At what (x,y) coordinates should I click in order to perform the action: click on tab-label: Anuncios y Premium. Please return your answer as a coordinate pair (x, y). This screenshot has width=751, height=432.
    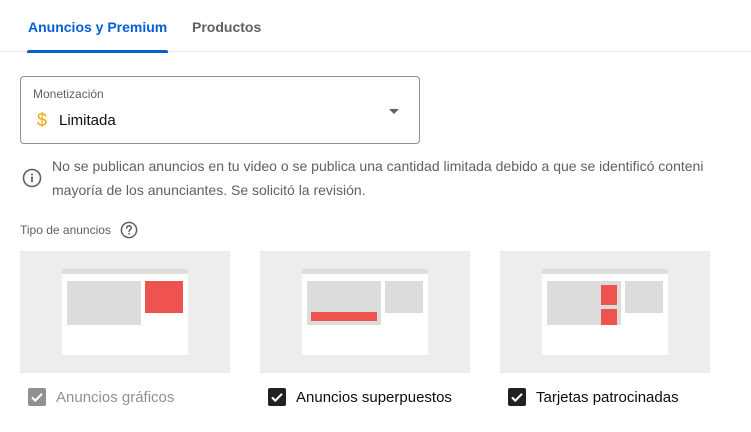
    Looking at the image, I should click on (98, 27).